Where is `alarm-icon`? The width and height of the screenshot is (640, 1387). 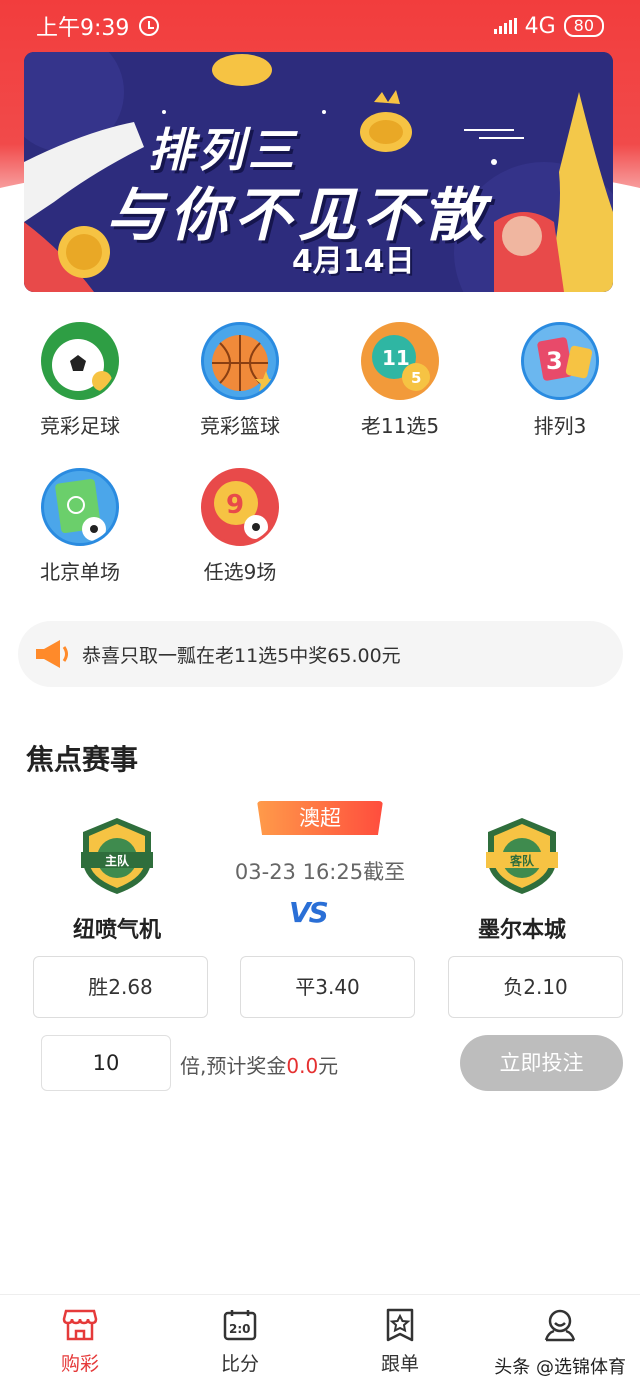 alarm-icon is located at coordinates (149, 26).